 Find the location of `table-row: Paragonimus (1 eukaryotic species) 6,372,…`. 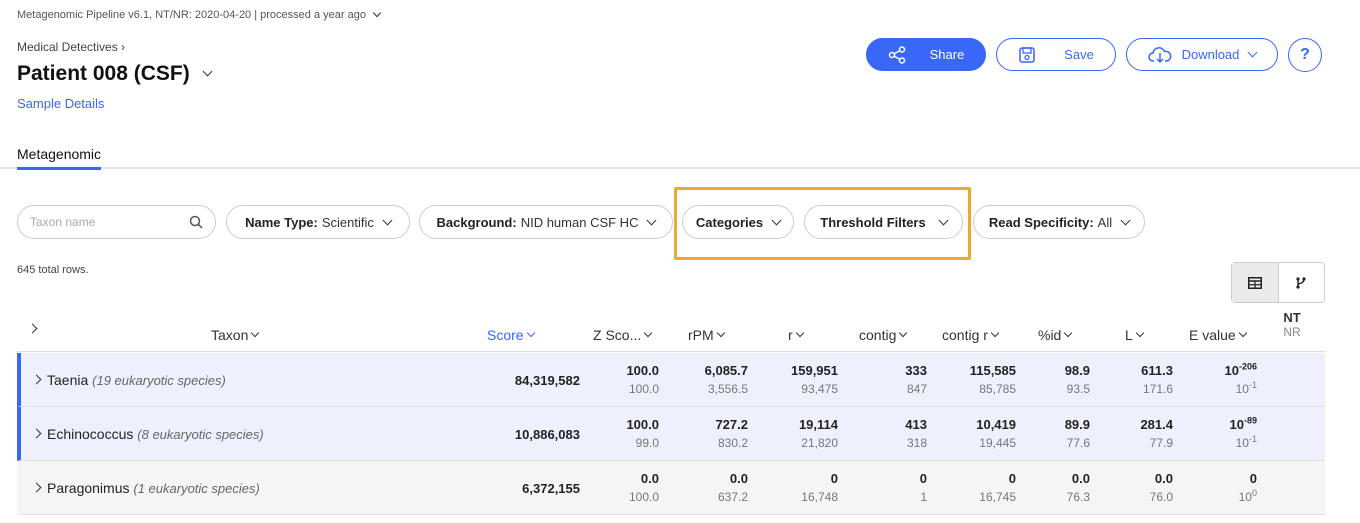

table-row: Paragonimus (1 eukaryotic species) 6,372,… is located at coordinates (671, 488).